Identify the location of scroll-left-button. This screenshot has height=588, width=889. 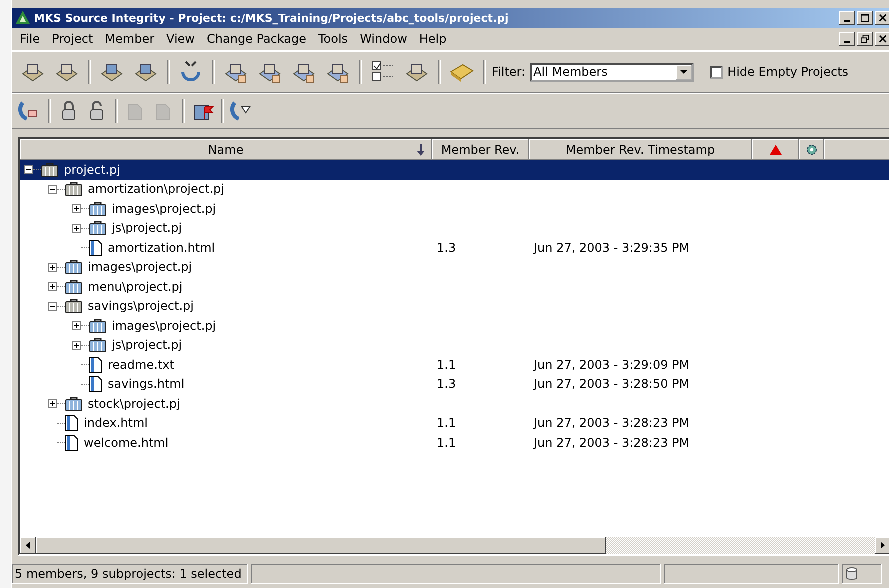
(28, 545).